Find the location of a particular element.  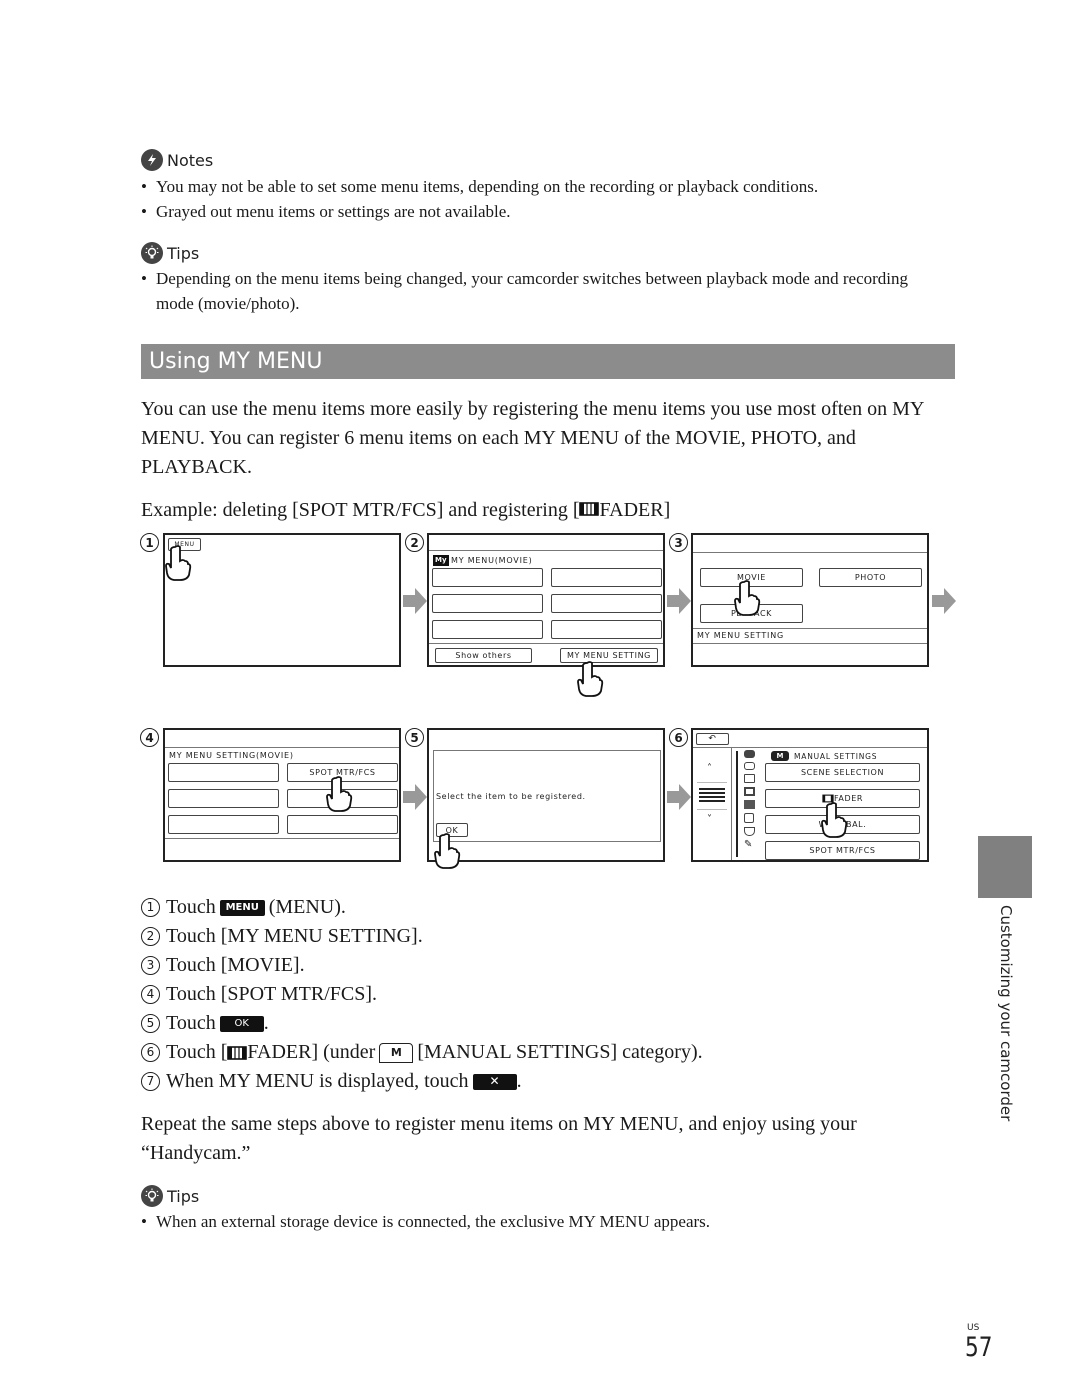

back-button: ↶ is located at coordinates (712, 739).